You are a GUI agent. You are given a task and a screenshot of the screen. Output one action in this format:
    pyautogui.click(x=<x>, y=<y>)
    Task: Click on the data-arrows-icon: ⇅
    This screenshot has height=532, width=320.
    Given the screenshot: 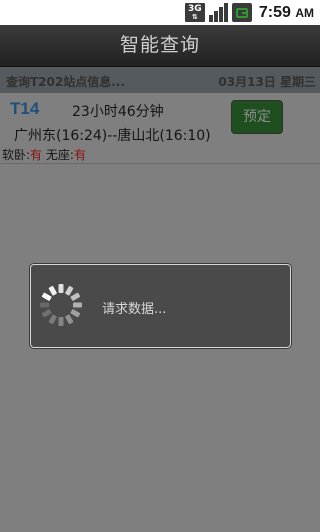 What is the action you would take?
    pyautogui.click(x=194, y=16)
    